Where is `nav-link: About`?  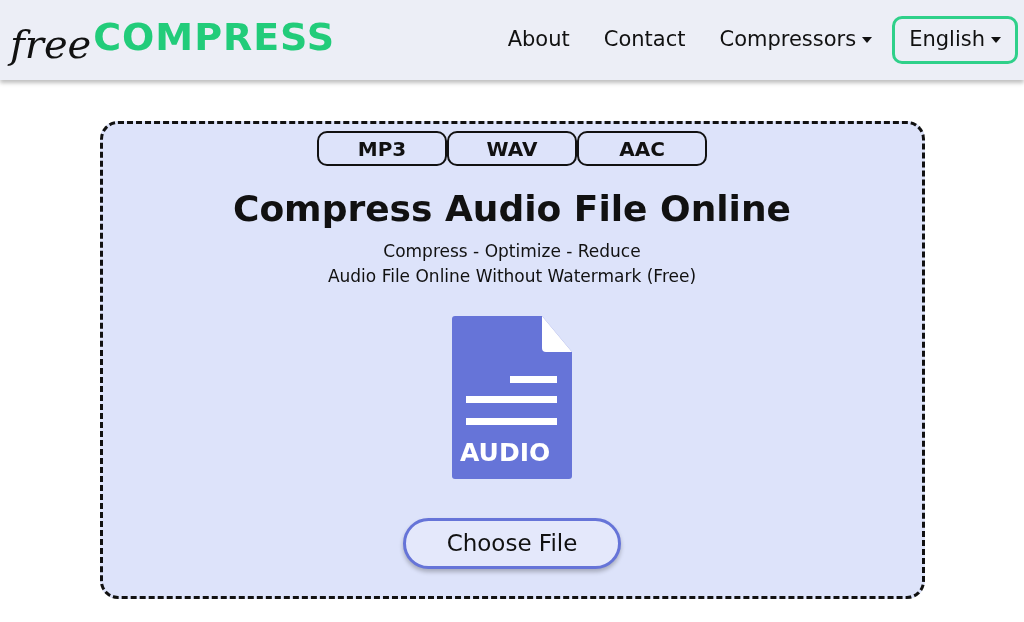
nav-link: About is located at coordinates (538, 40).